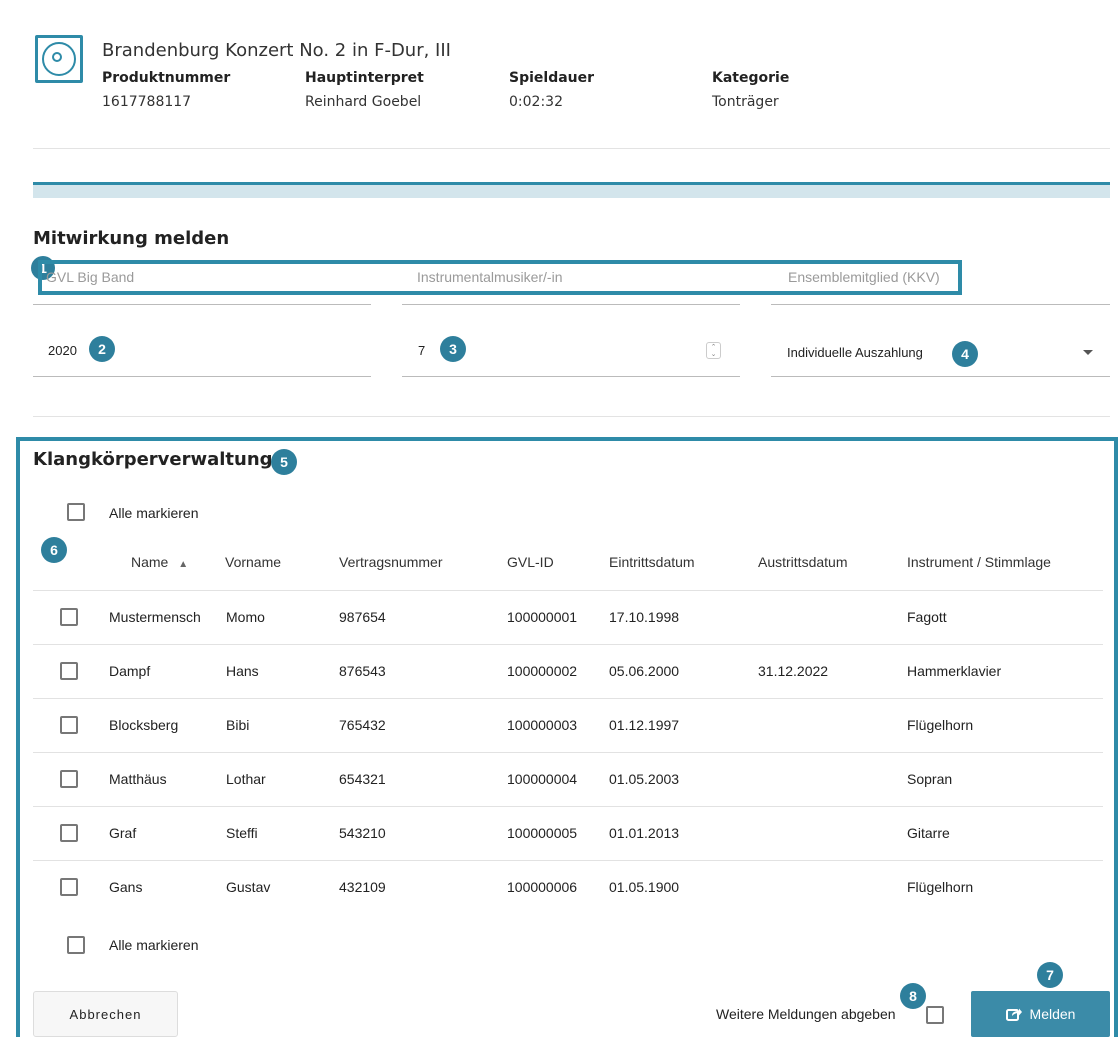 Image resolution: width=1118 pixels, height=1037 pixels. I want to click on main-artist-value: Reinhard Goebel, so click(363, 102).